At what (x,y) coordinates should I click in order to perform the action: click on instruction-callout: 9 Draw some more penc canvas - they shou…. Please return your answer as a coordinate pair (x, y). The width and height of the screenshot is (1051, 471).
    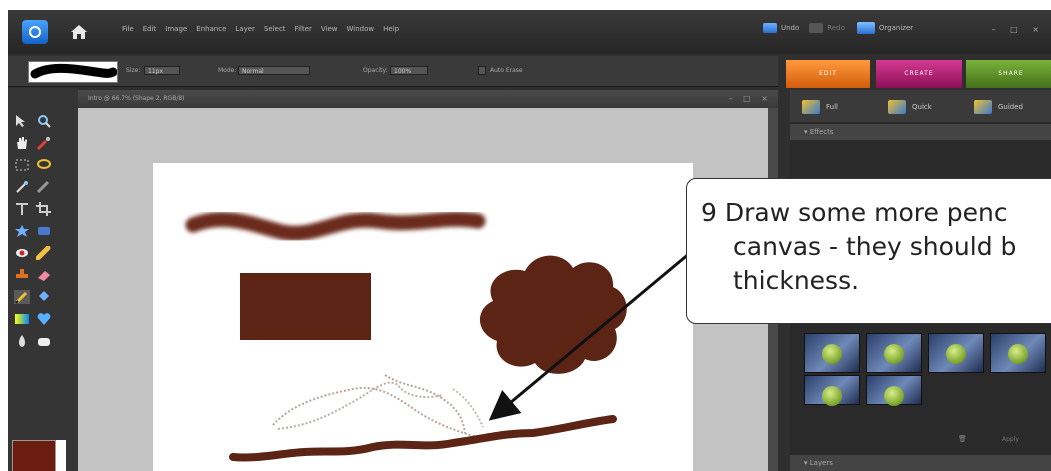
    Looking at the image, I should click on (868, 251).